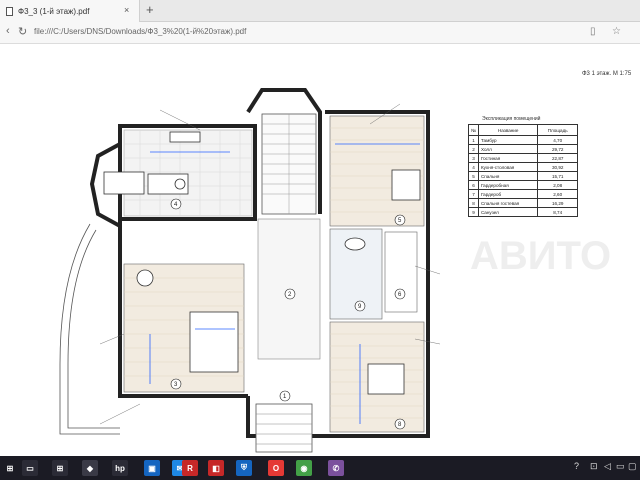 This screenshot has width=640, height=480. I want to click on table-row: 7 Гардероб 2,60, so click(523, 194).